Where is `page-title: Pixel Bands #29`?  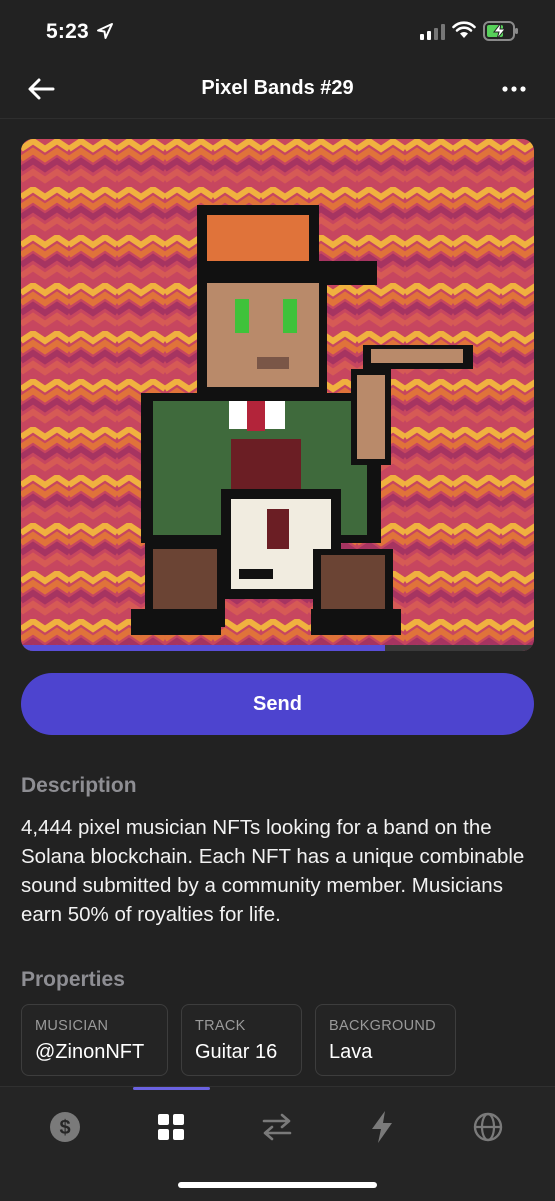
page-title: Pixel Bands #29 is located at coordinates (277, 88).